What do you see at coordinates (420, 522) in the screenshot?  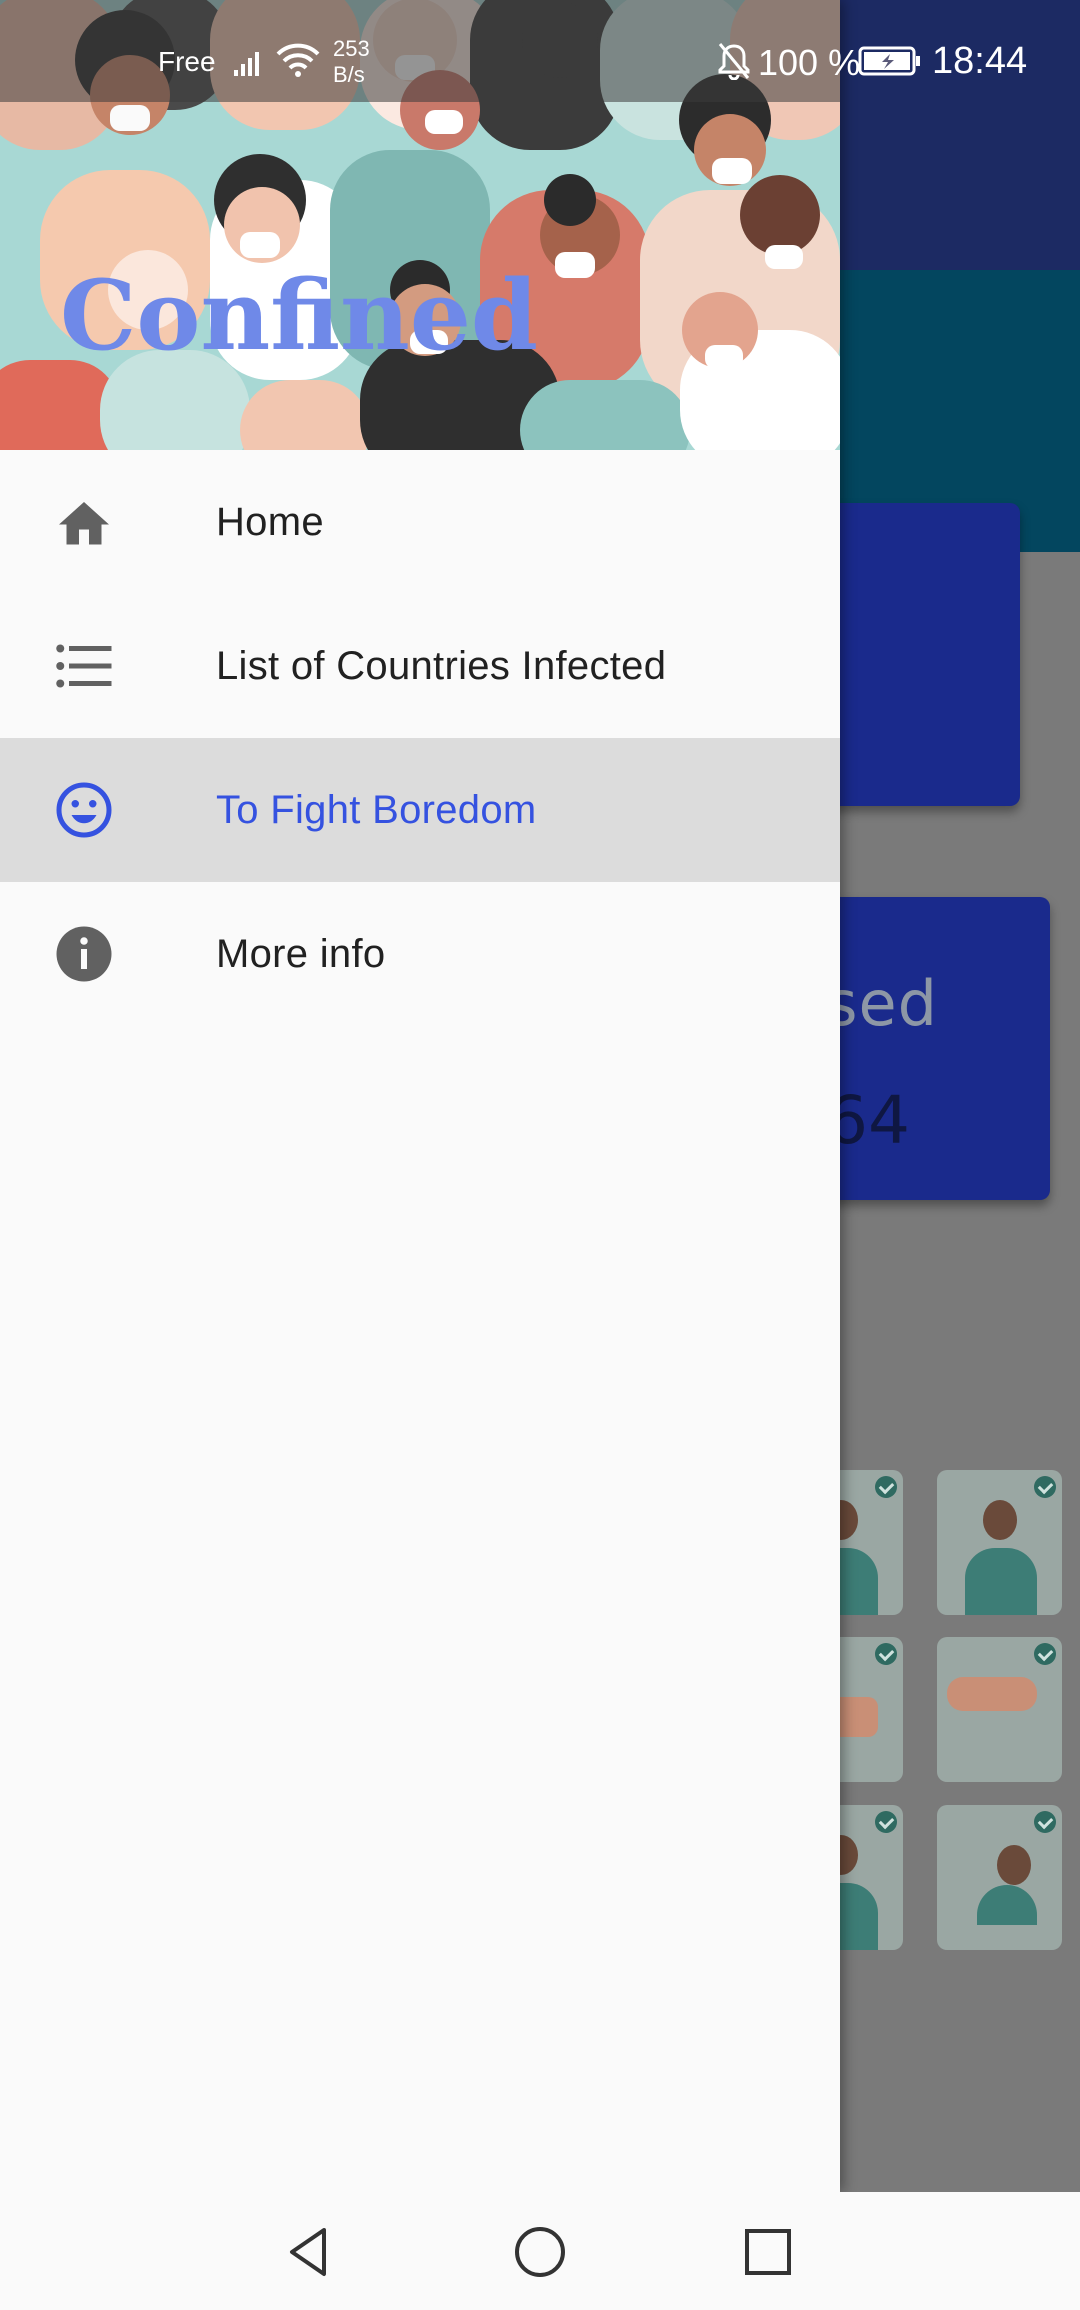 I see `menu-item-home: Home` at bounding box center [420, 522].